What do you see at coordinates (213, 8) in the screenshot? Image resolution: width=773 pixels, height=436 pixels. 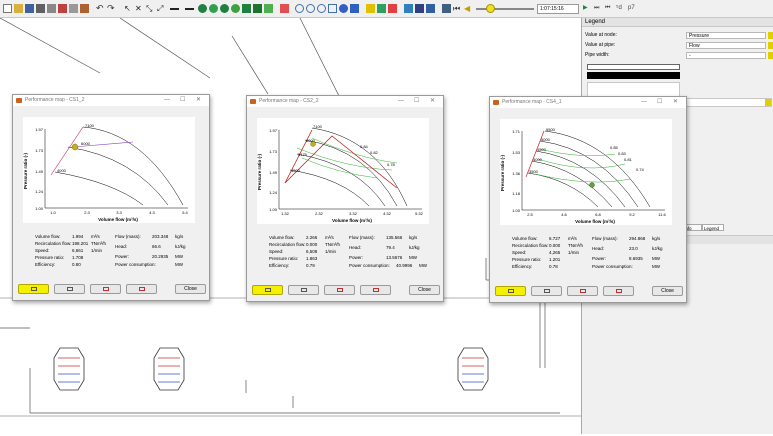 I see `compressor-icon` at bounding box center [213, 8].